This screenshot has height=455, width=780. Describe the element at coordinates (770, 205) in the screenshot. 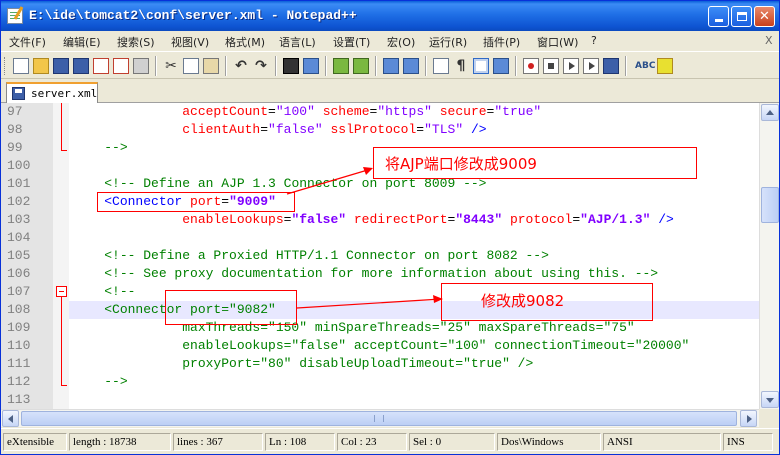

I see `vertical-scroll-thumb` at that location.